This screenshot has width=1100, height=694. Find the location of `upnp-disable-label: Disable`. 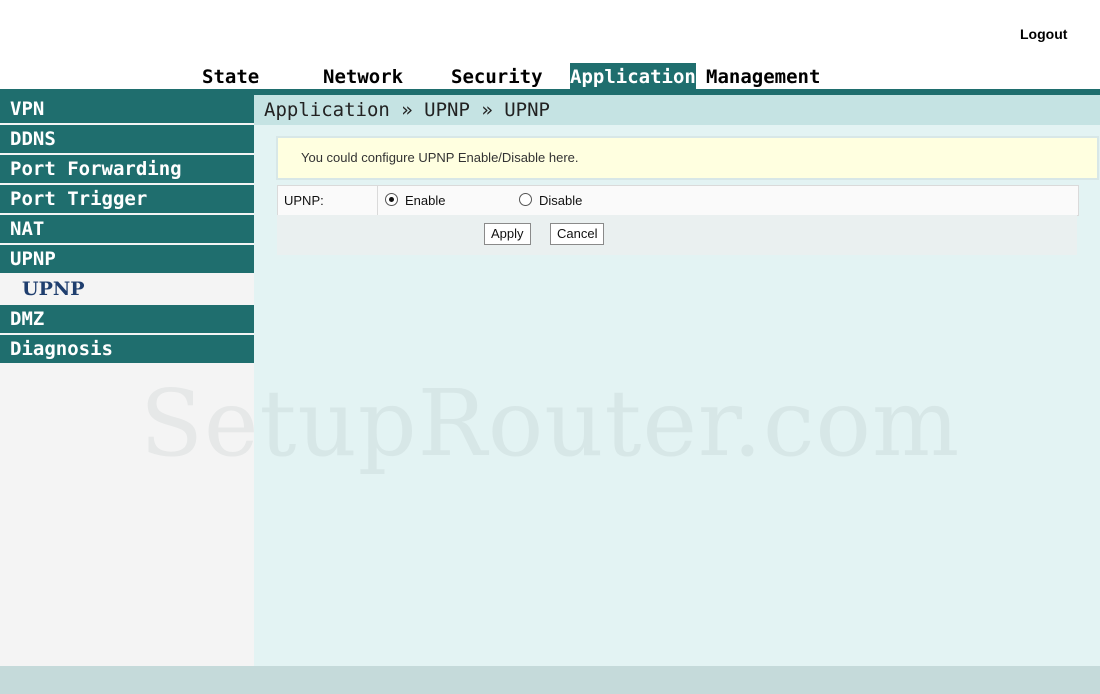

upnp-disable-label: Disable is located at coordinates (561, 200).